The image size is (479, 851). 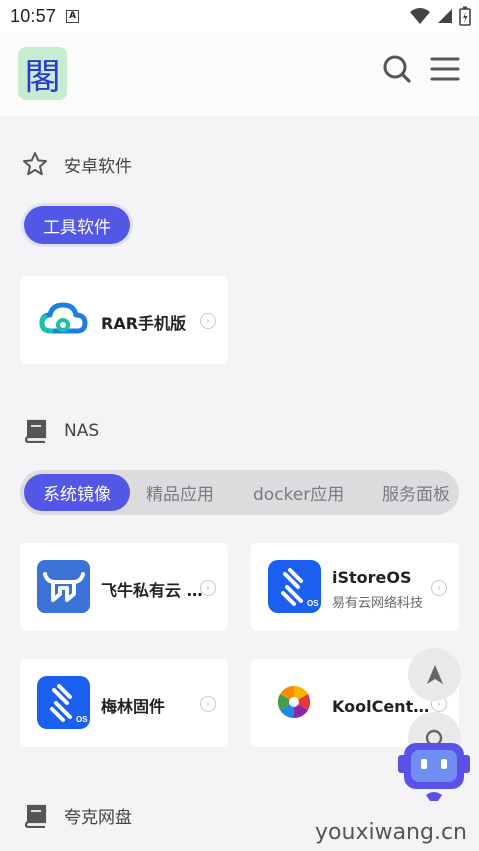 I want to click on section-title-text: NAS, so click(x=82, y=431).